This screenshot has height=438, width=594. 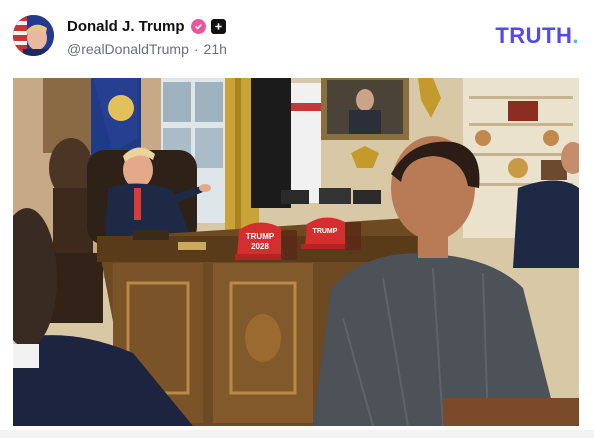 I want to click on plus-badge-icon, so click(x=218, y=26).